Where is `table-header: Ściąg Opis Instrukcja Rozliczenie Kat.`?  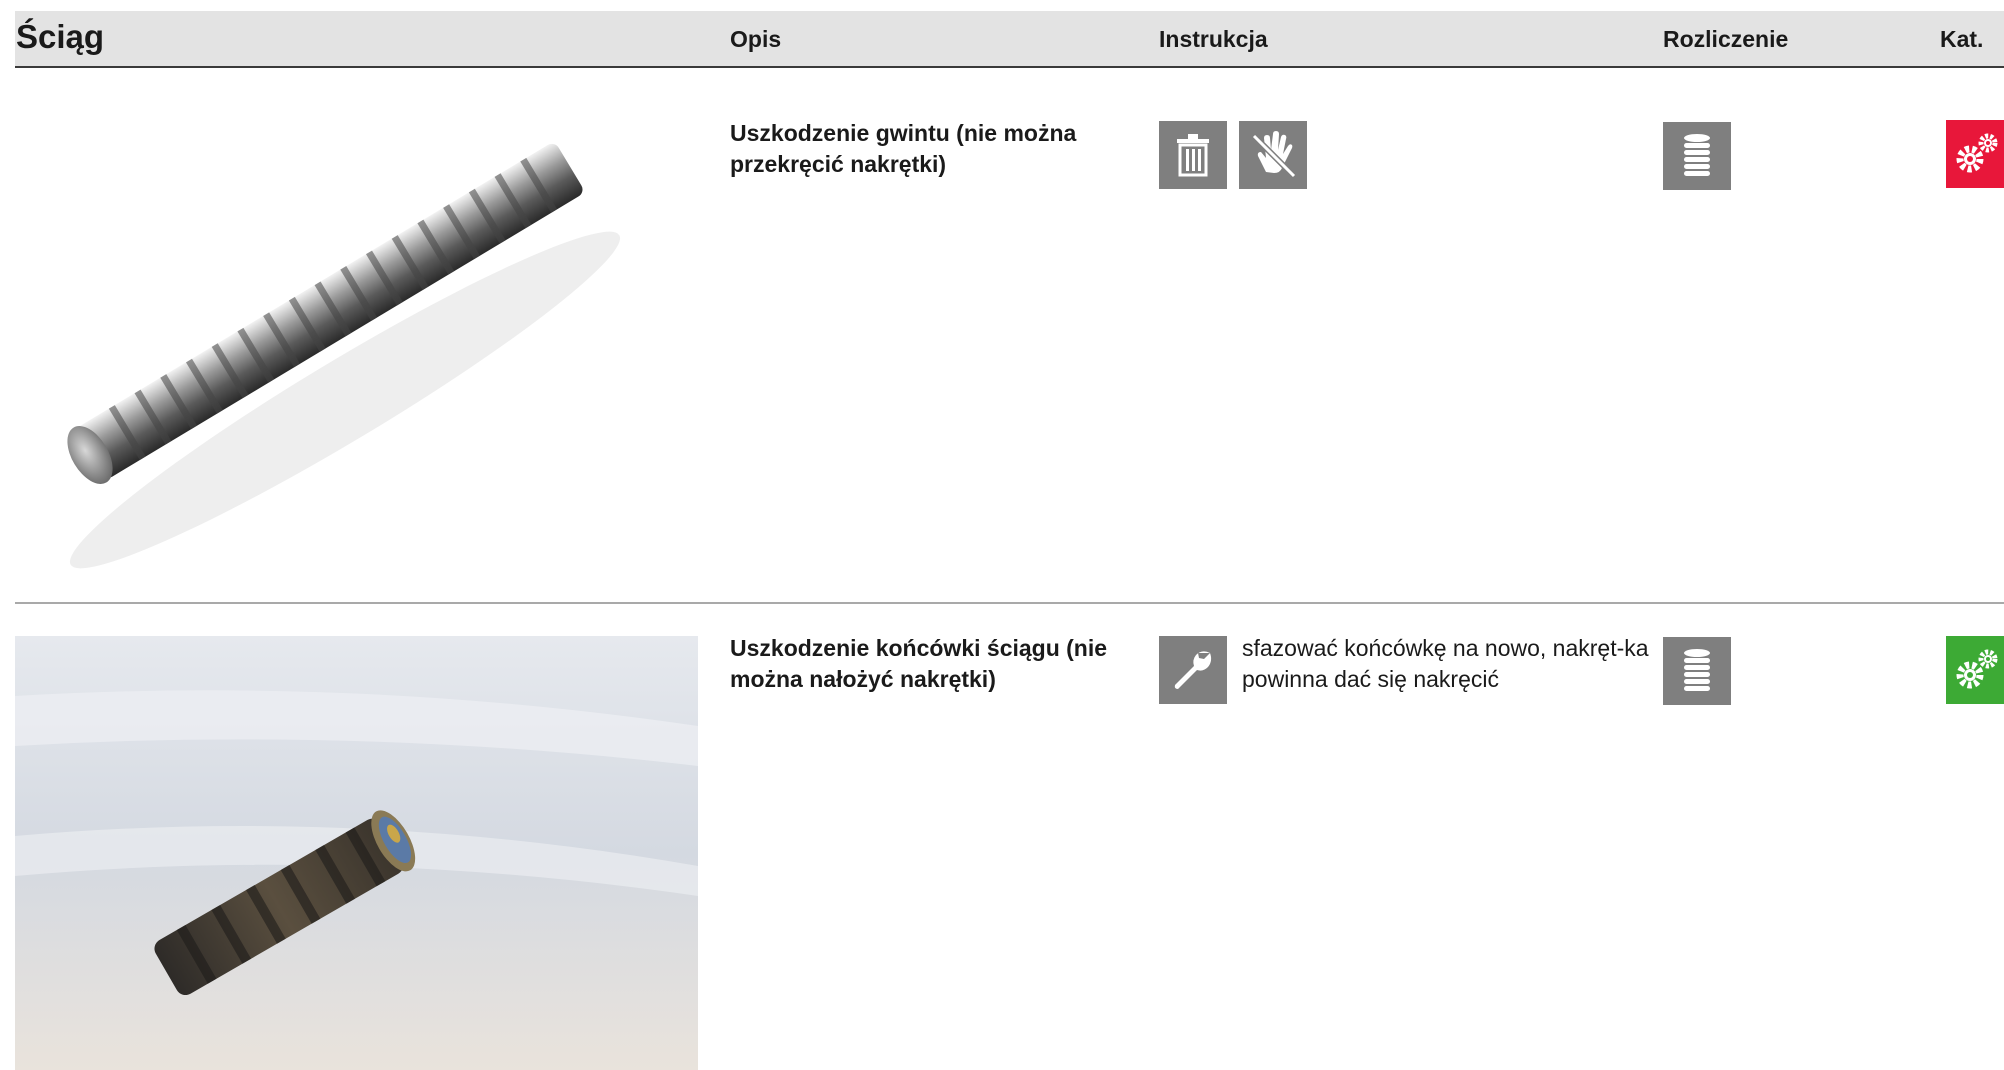 table-header: Ściąg Opis Instrukcja Rozliczenie Kat. is located at coordinates (1009, 39).